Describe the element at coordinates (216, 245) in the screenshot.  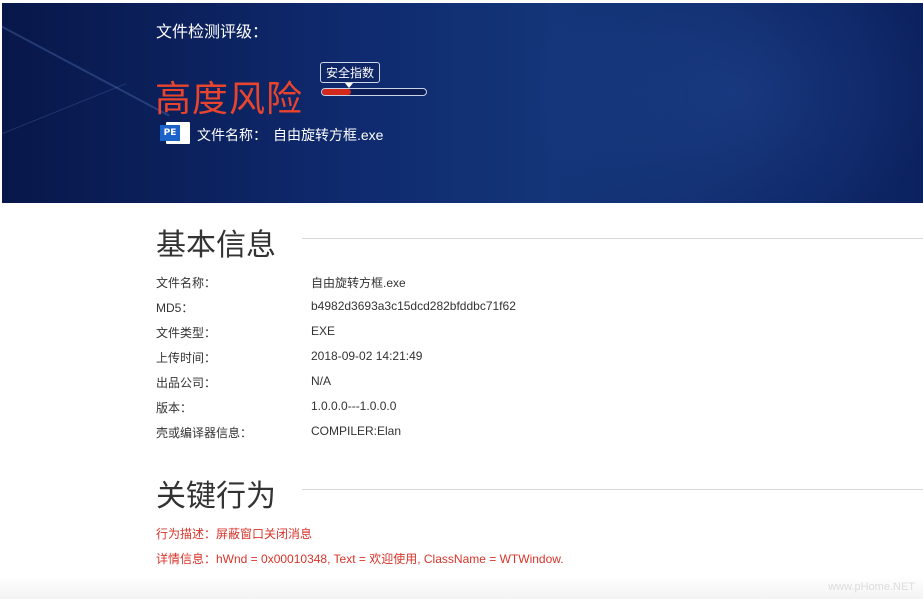
I see `basic-info-title: 基本信息` at that location.